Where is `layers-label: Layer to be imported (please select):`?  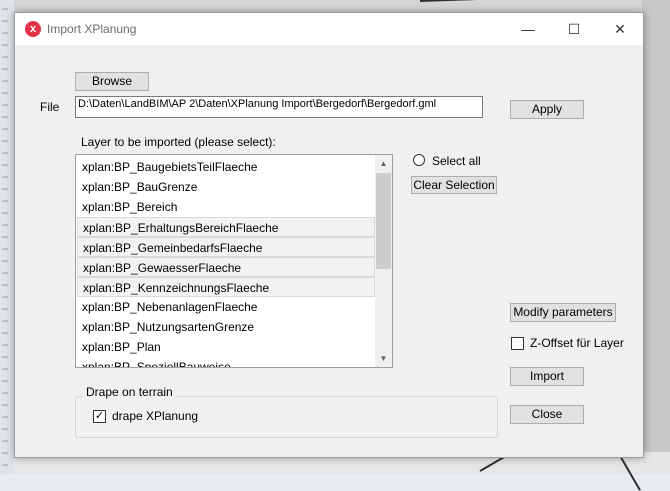
layers-label: Layer to be imported (please select): is located at coordinates (178, 142).